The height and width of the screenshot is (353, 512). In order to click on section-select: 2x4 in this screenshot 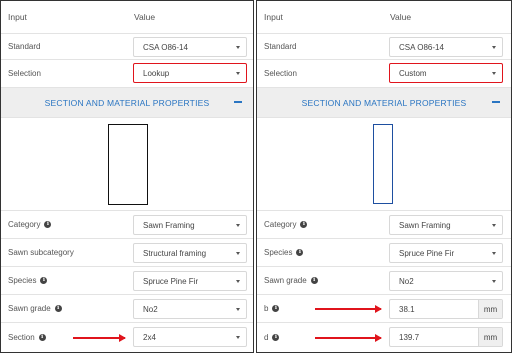, I will do `click(190, 337)`.